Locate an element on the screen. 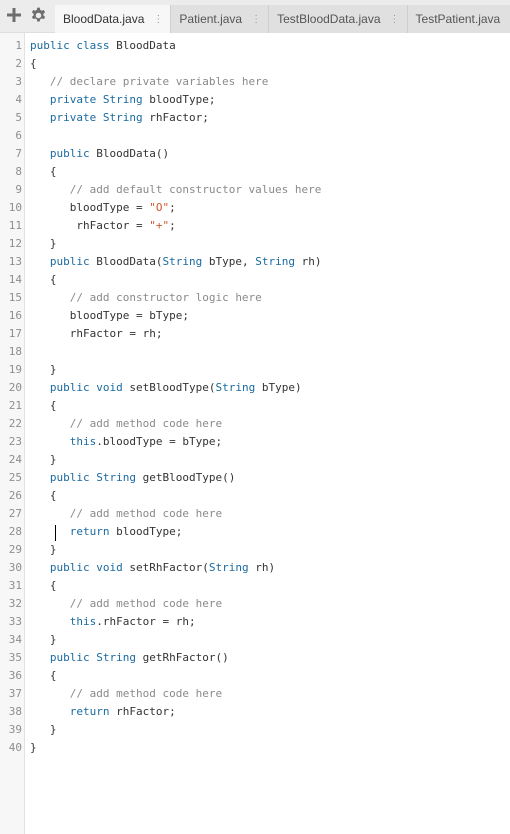  line-number: 32 is located at coordinates (15, 603).